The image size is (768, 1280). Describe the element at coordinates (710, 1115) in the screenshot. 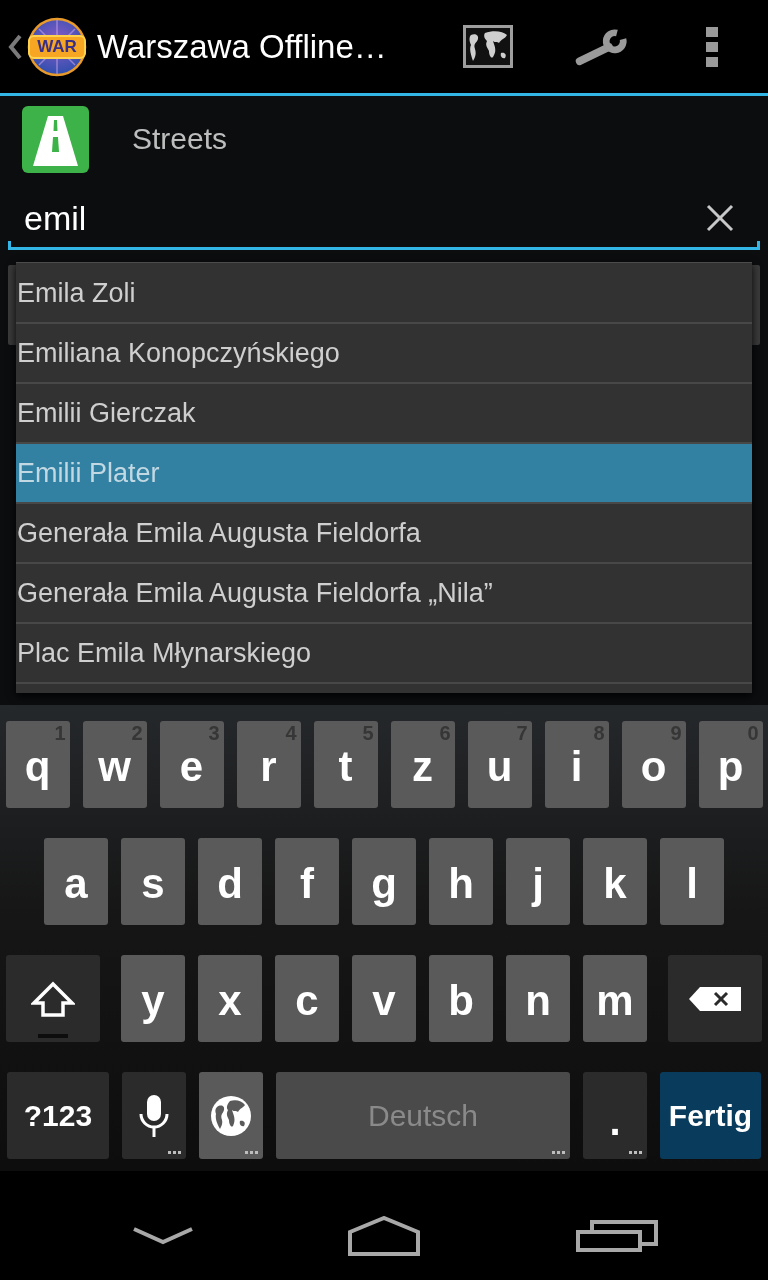

I see `done-key: Fertig` at that location.